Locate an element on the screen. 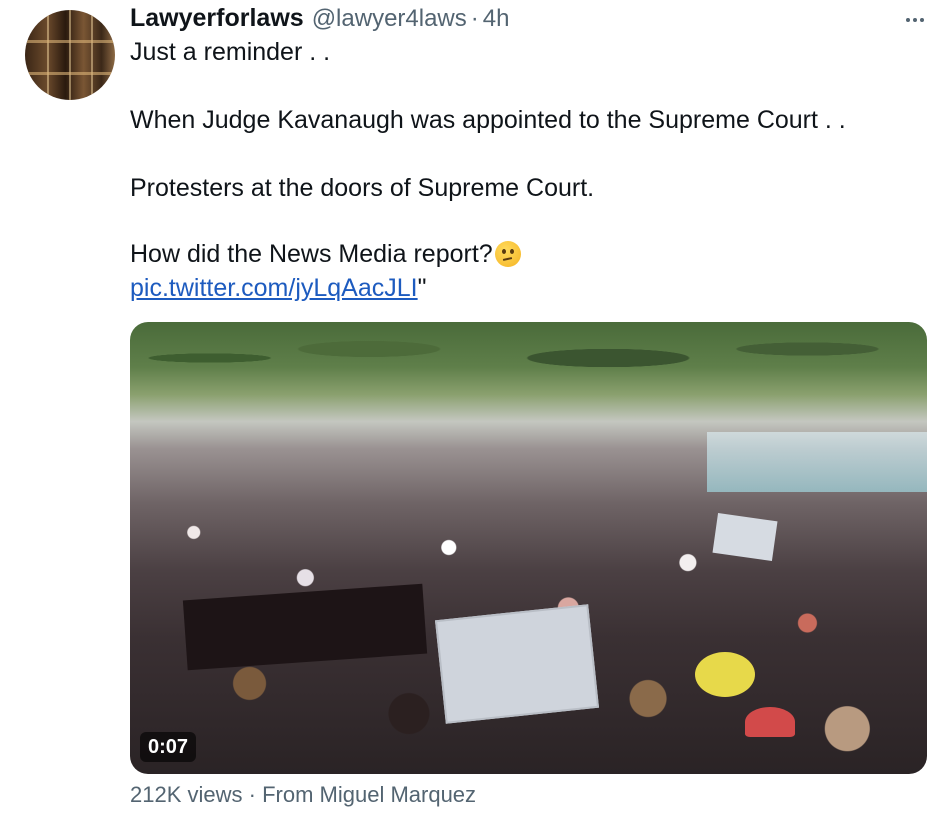 The height and width of the screenshot is (825, 952). tweet-link-line: pic.twitter.com/jyLqAacJLI" is located at coordinates (278, 288).